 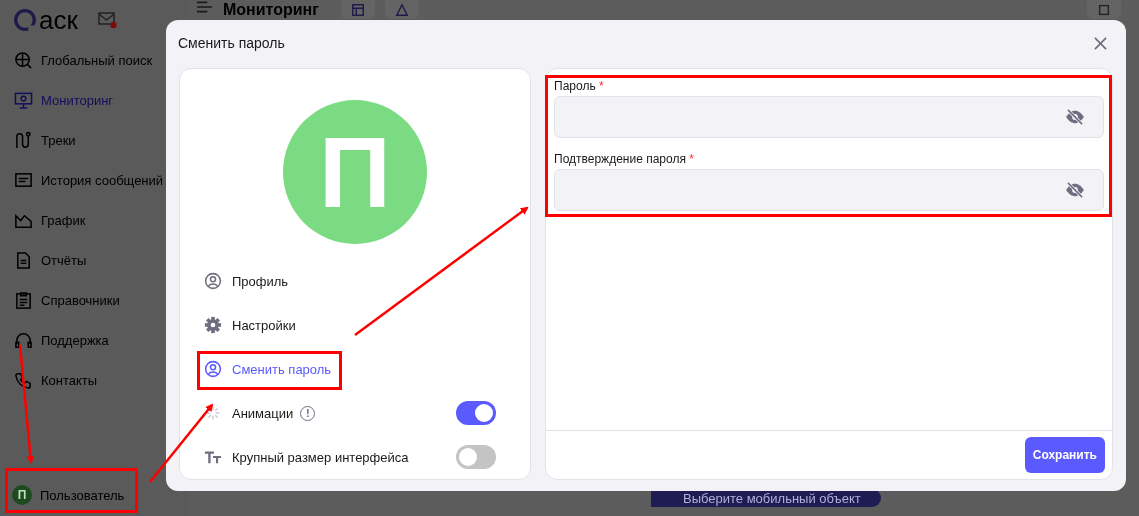 What do you see at coordinates (94, 380) in the screenshot?
I see `sidebar-item: Контакты` at bounding box center [94, 380].